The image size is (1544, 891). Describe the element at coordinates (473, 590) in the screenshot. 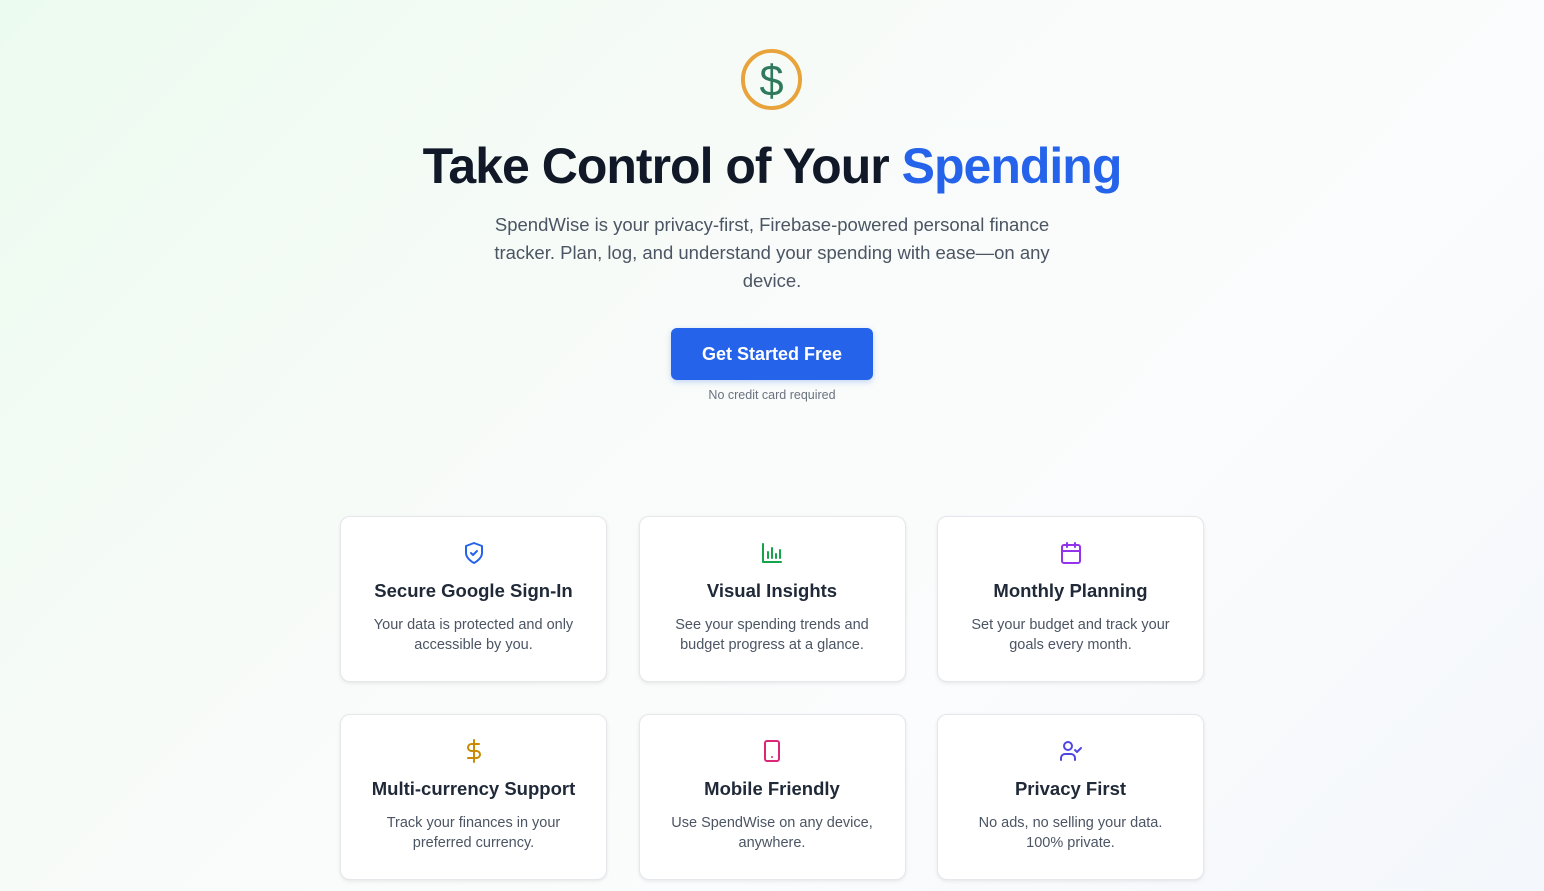

I see `feature-title: Secure Google Sign-In` at that location.